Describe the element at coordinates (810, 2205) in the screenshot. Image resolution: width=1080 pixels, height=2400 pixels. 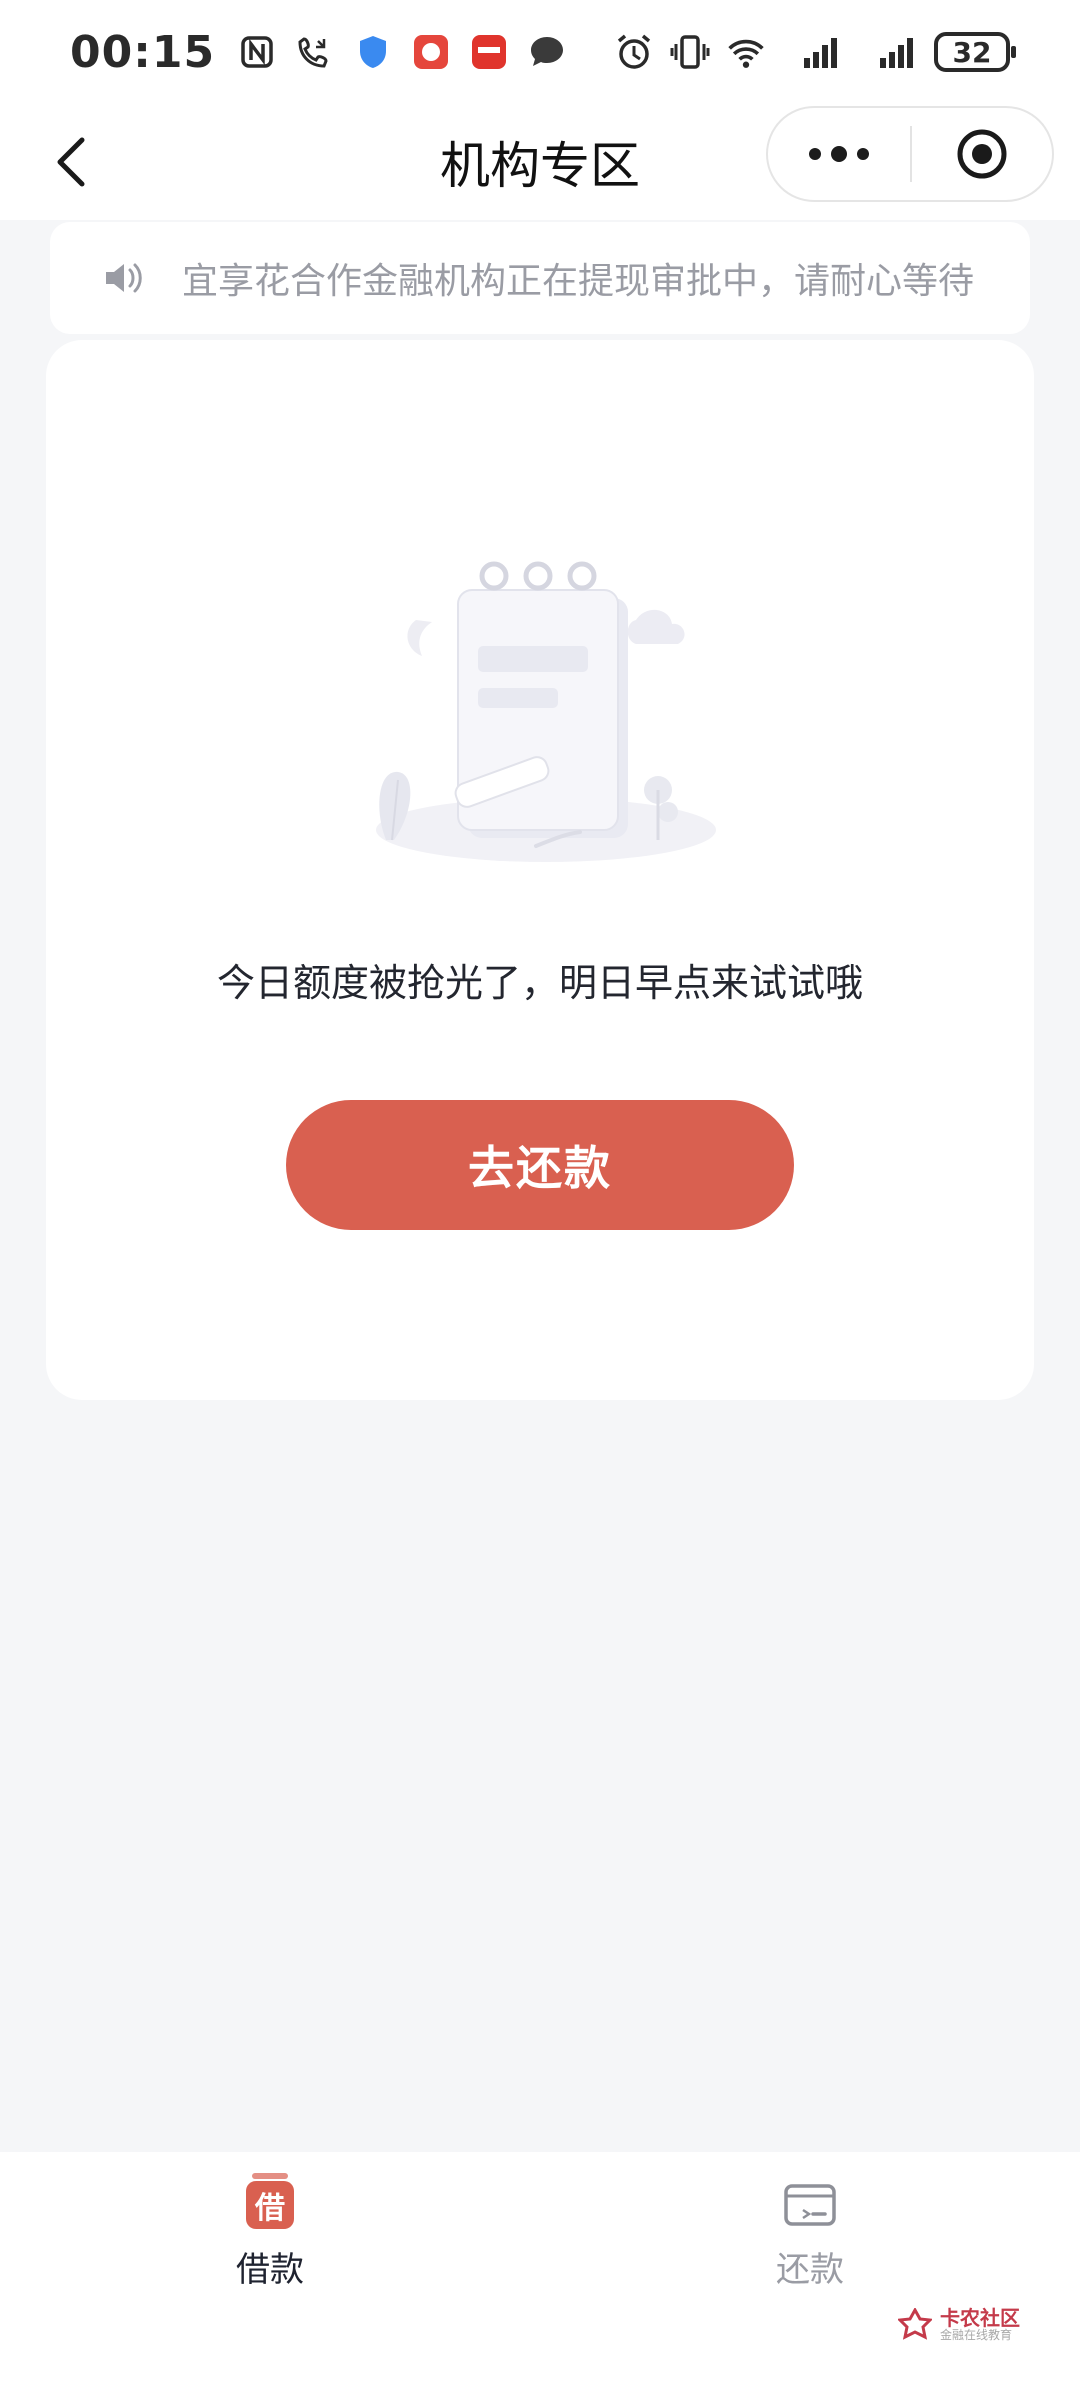
I see `repay-card-icon` at that location.